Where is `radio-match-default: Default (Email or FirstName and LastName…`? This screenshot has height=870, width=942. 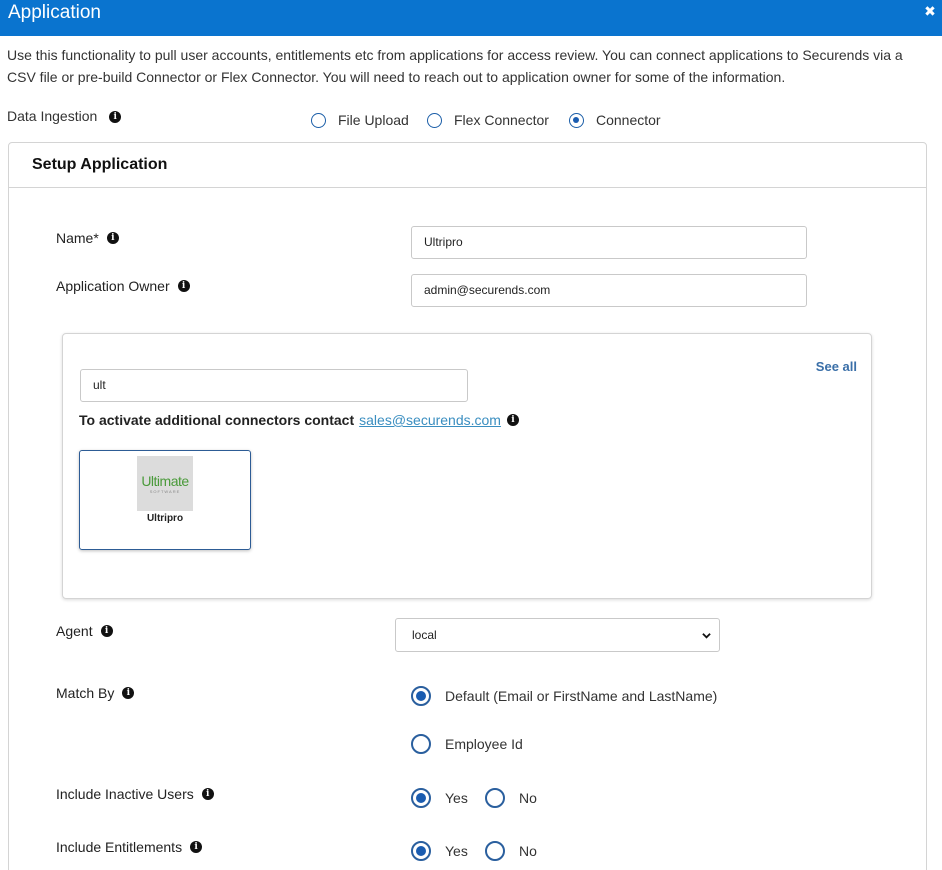 radio-match-default: Default (Email or FirstName and LastName… is located at coordinates (564, 696).